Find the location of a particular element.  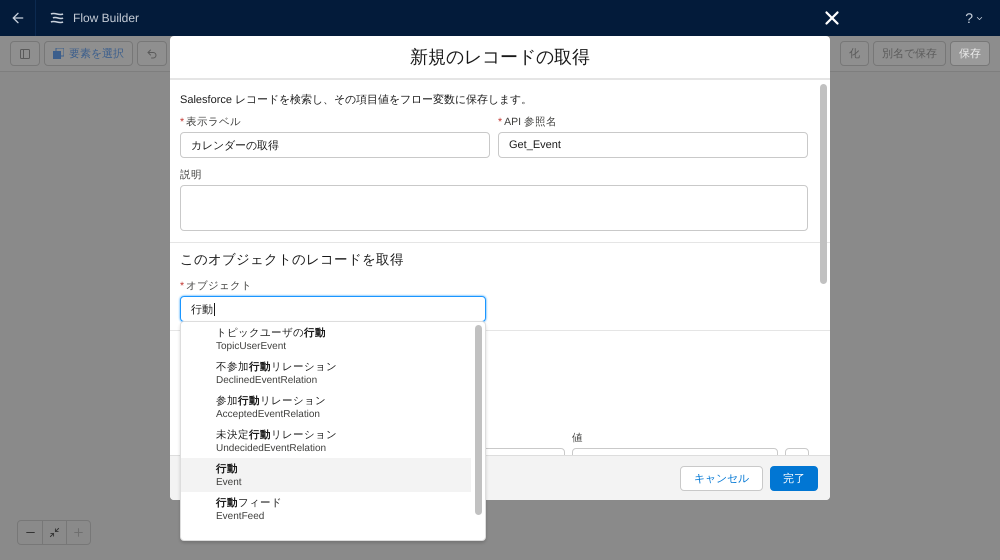

item-api-name: AcceptedEventRelation is located at coordinates (268, 414).